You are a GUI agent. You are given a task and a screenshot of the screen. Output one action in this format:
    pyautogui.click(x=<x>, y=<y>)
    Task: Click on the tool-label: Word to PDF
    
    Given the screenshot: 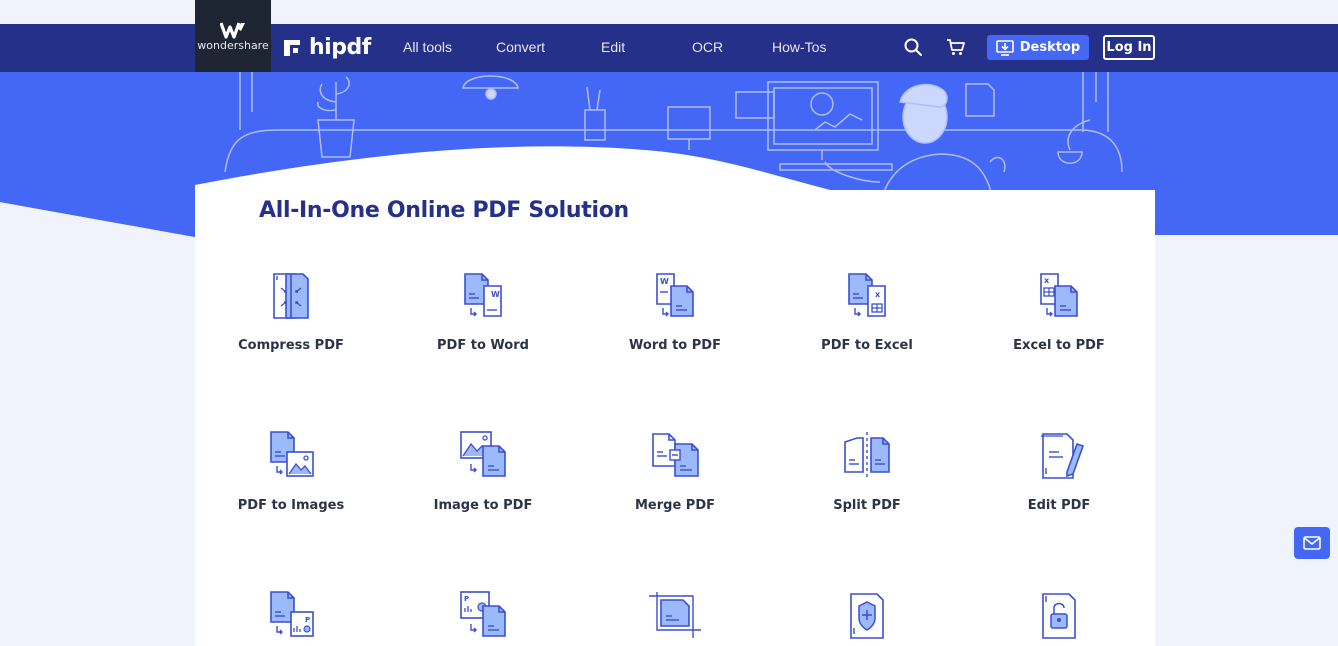 What is the action you would take?
    pyautogui.click(x=675, y=345)
    